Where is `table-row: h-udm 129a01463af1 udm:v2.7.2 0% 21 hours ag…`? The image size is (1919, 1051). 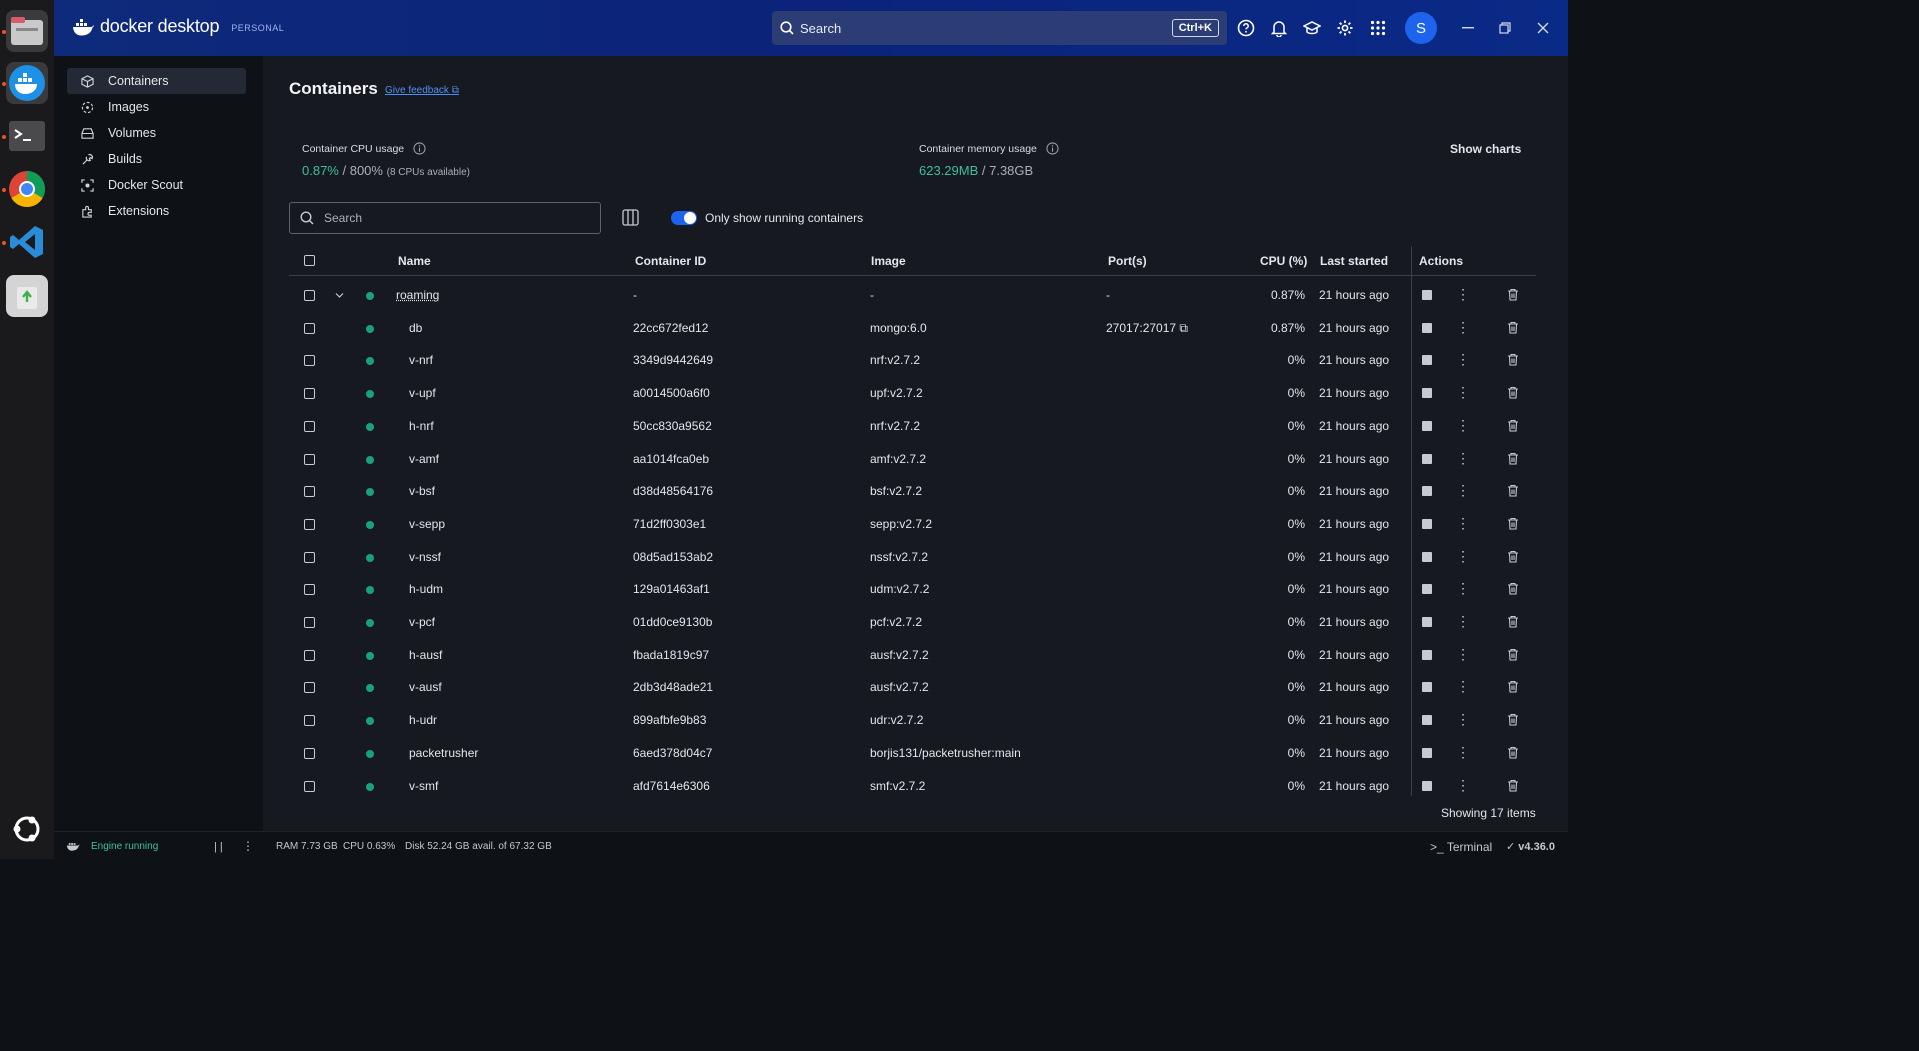 table-row: h-udm 129a01463af1 udm:v2.7.2 0% 21 hours ag… is located at coordinates (912, 589).